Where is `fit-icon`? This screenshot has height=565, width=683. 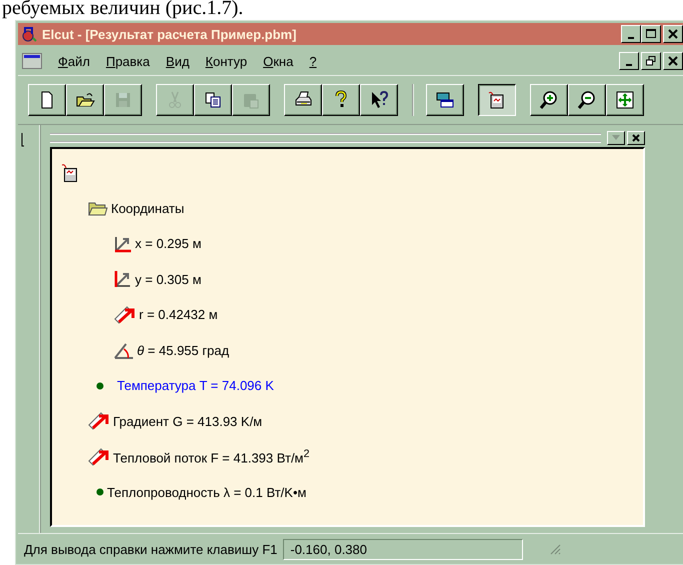
fit-icon is located at coordinates (625, 100).